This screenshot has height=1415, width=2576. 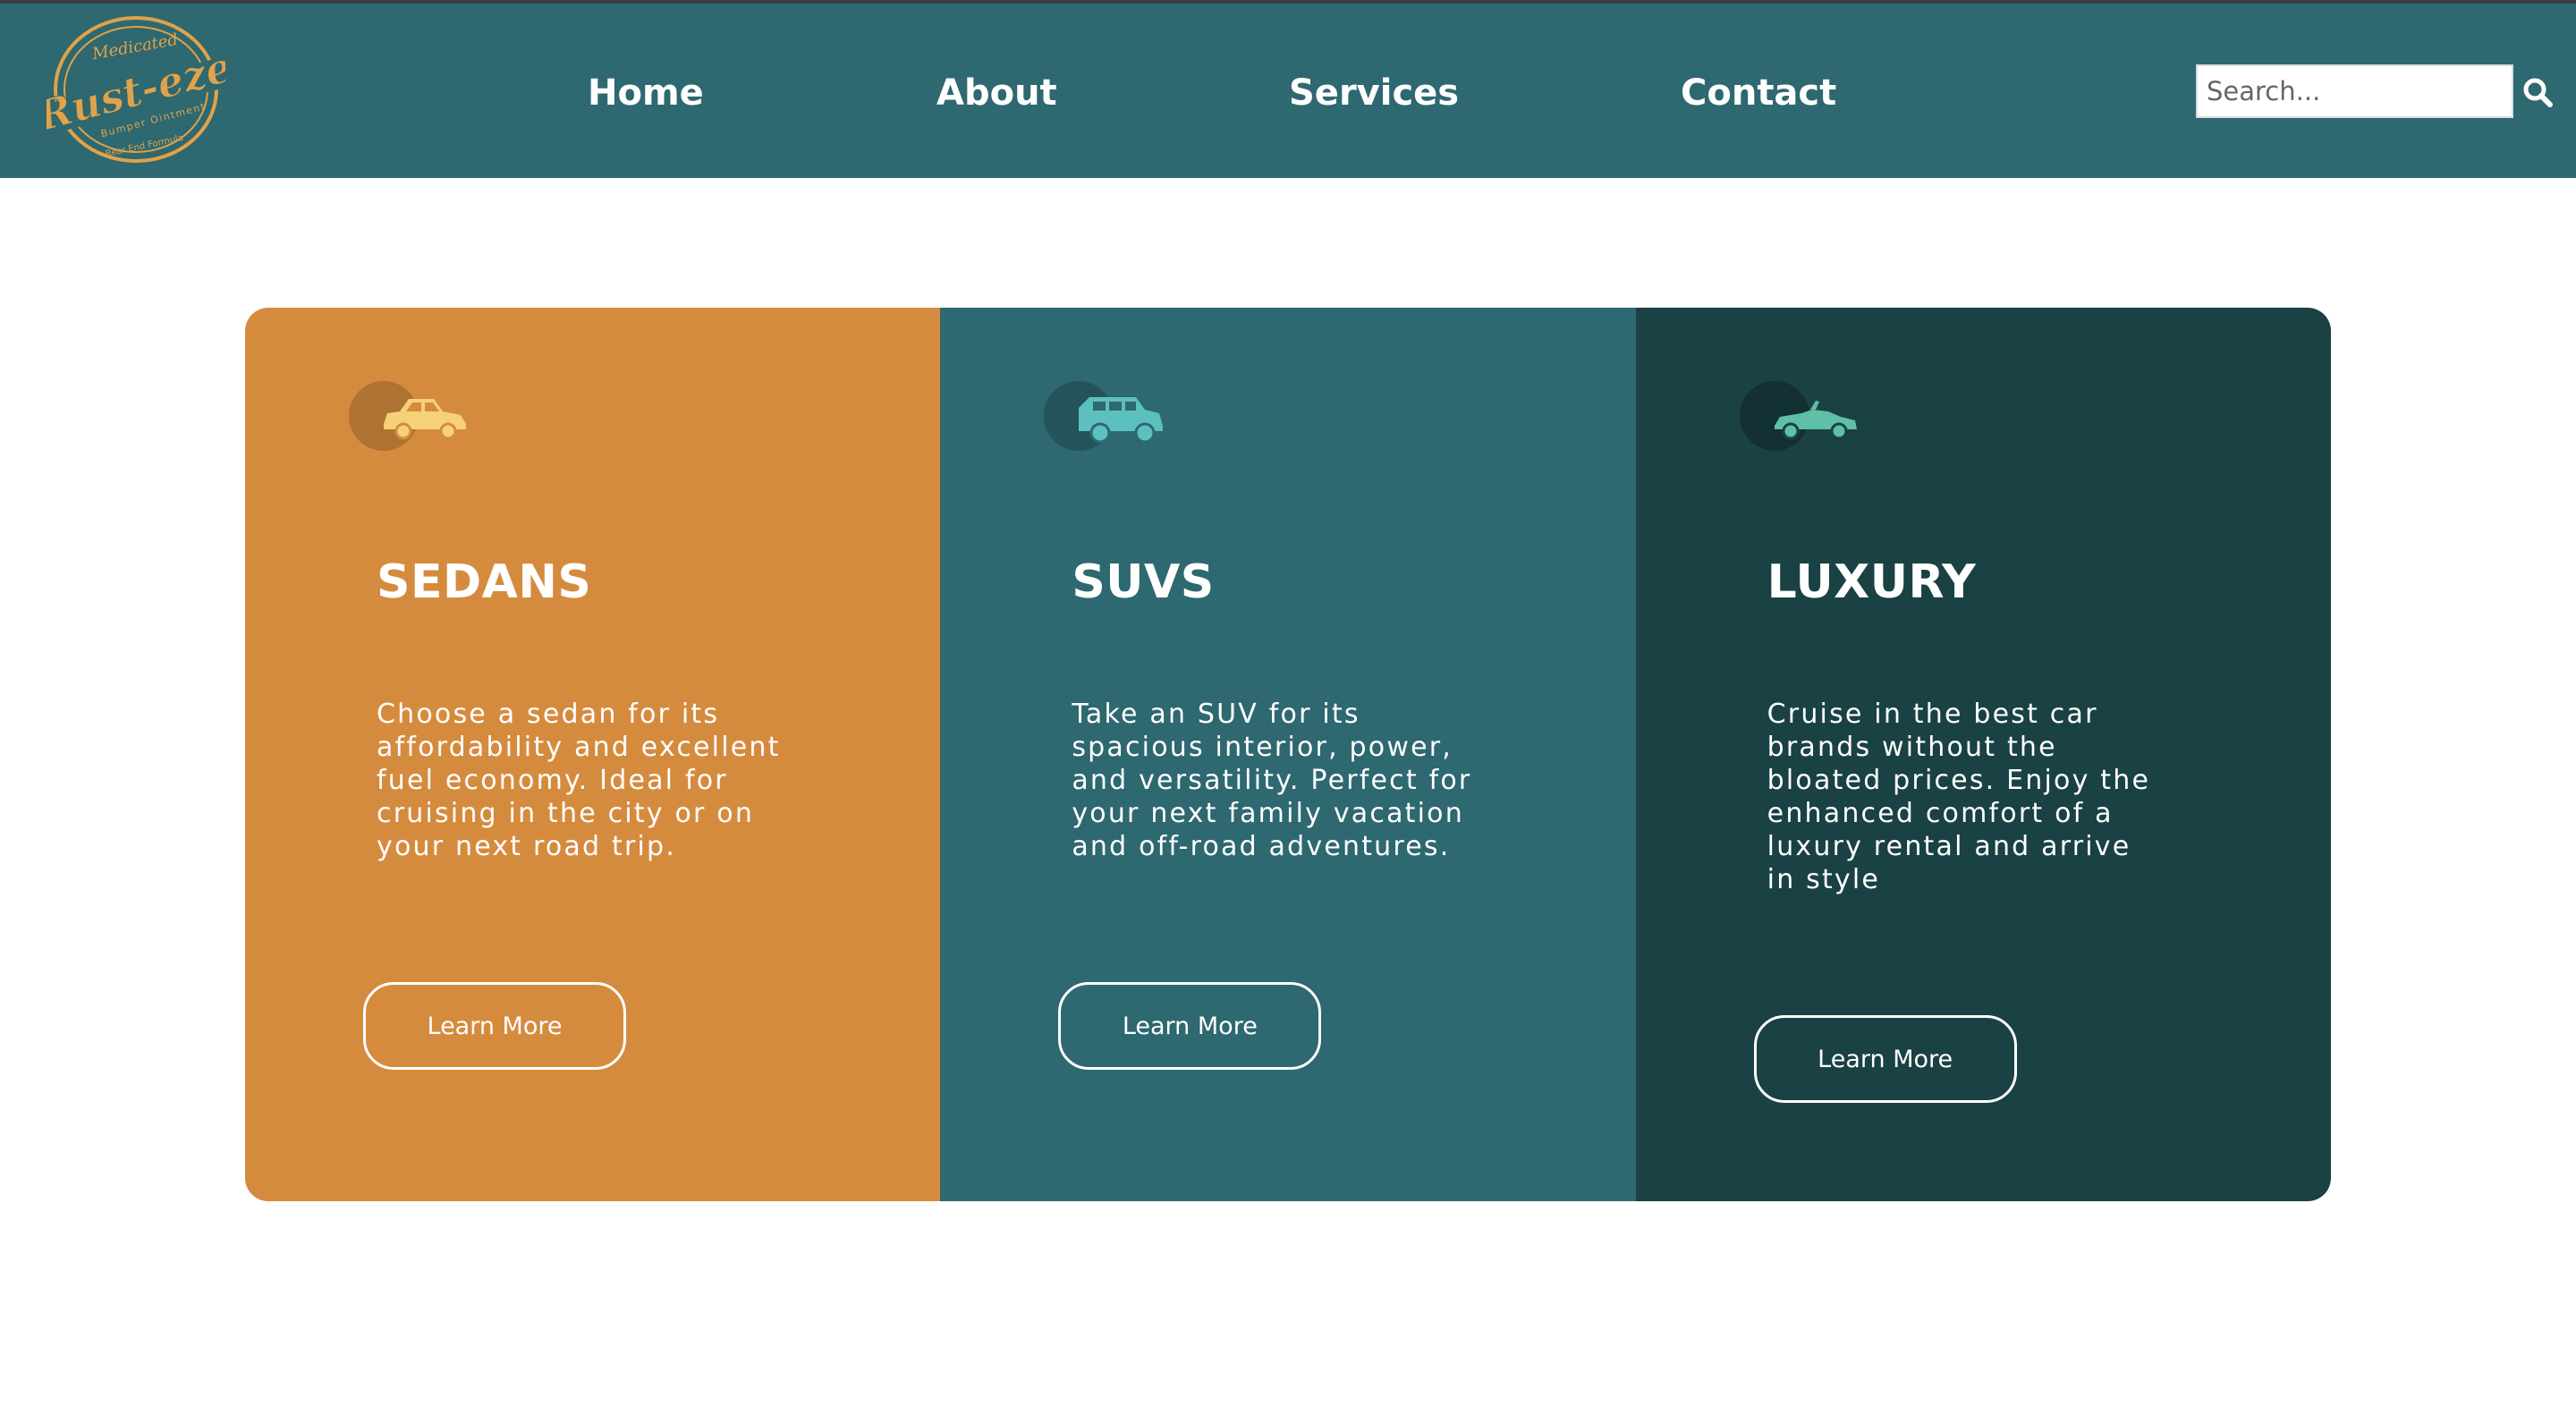 I want to click on search-input, so click(x=2354, y=91).